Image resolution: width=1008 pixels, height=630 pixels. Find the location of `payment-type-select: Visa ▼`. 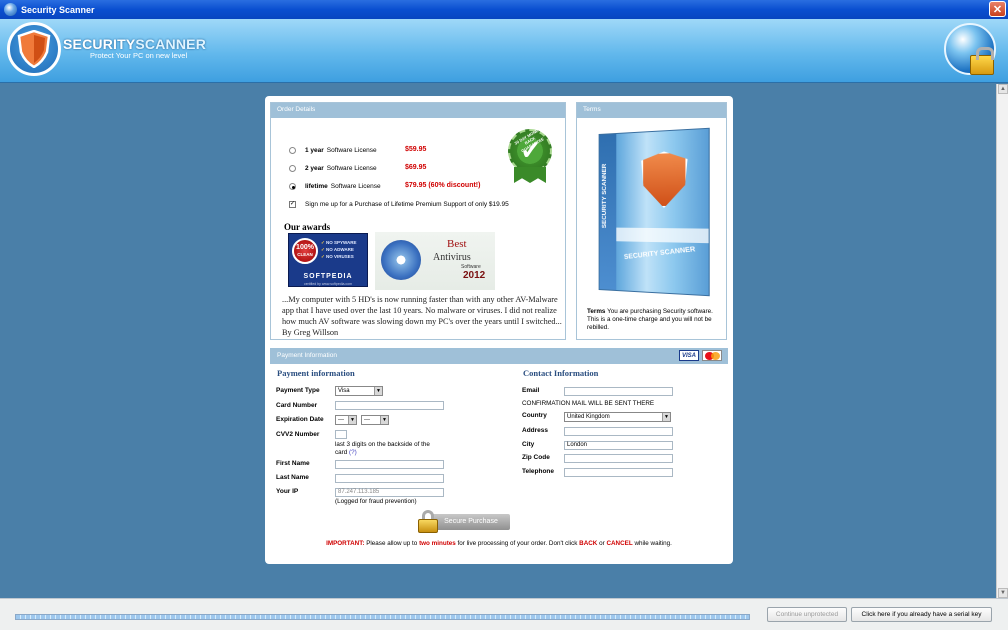

payment-type-select: Visa ▼ is located at coordinates (359, 391).